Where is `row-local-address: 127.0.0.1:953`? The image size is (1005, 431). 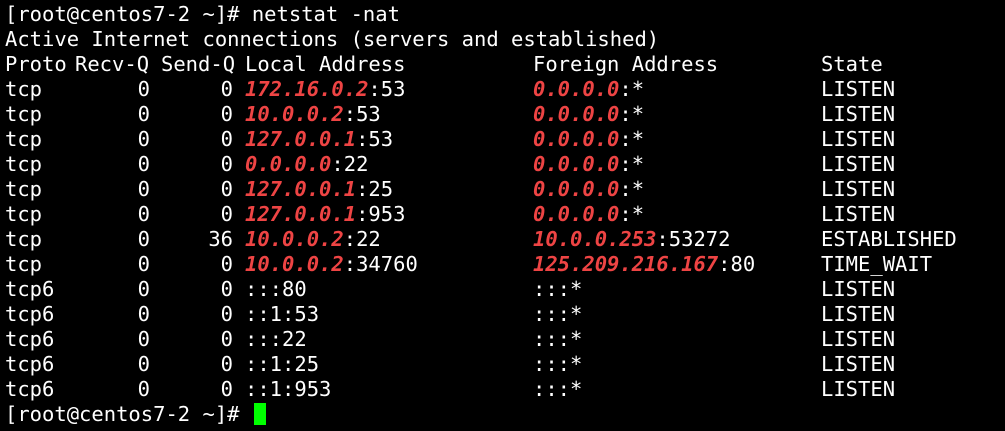 row-local-address: 127.0.0.1:953 is located at coordinates (325, 214).